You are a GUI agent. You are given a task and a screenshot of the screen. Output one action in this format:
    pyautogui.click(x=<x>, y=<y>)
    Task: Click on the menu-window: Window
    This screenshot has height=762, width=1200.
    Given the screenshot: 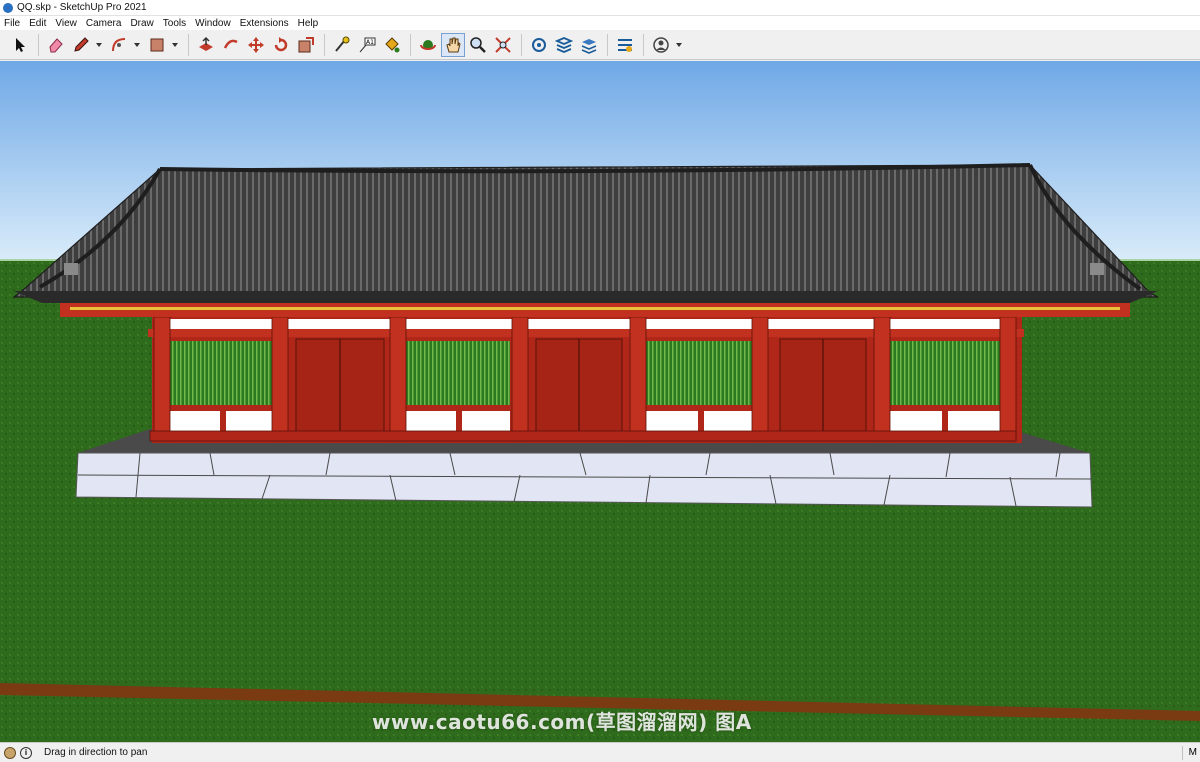 What is the action you would take?
    pyautogui.click(x=213, y=23)
    